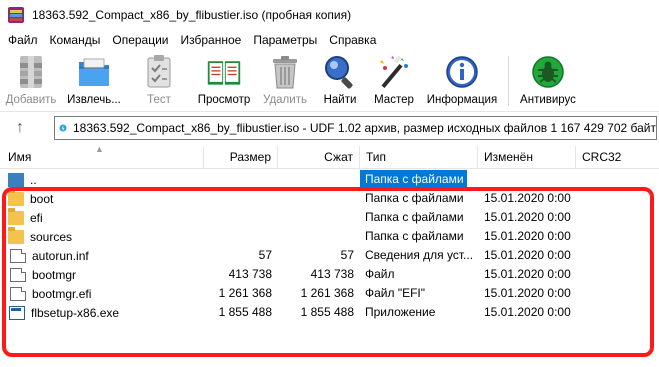 This screenshot has width=659, height=367. What do you see at coordinates (211, 40) in the screenshot?
I see `menu-favorites: Избранное` at bounding box center [211, 40].